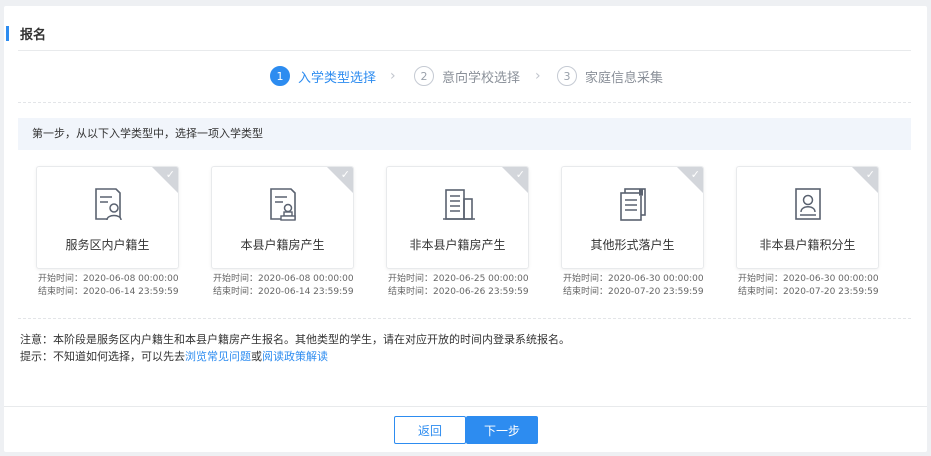 This screenshot has width=931, height=456. What do you see at coordinates (282, 204) in the screenshot?
I see `document-stamp-icon` at bounding box center [282, 204].